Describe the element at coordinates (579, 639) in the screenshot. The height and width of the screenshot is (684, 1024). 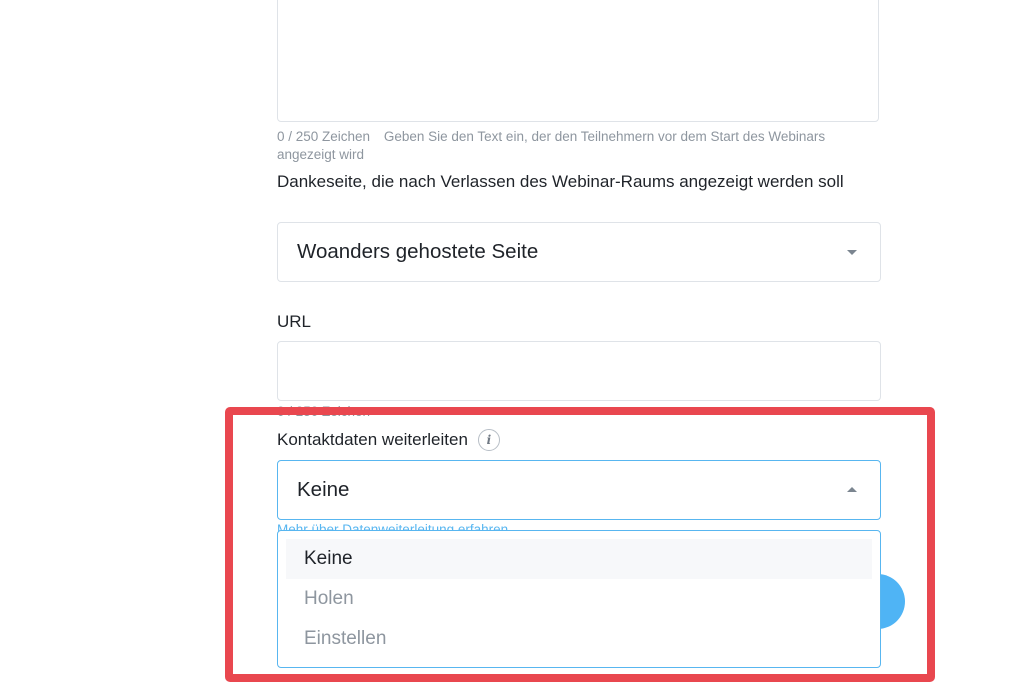
I see `dropdown-option-einstellen: Einstellen` at that location.